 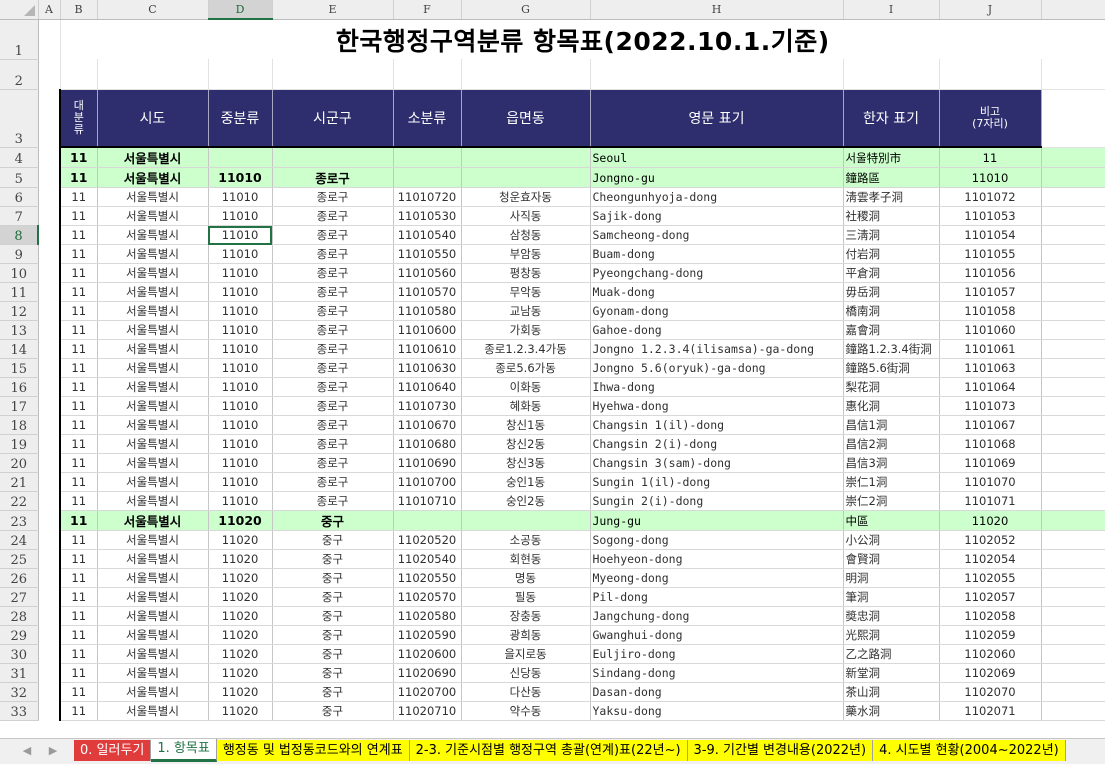 What do you see at coordinates (19, 74) in the screenshot?
I see `row-header-2: 2` at bounding box center [19, 74].